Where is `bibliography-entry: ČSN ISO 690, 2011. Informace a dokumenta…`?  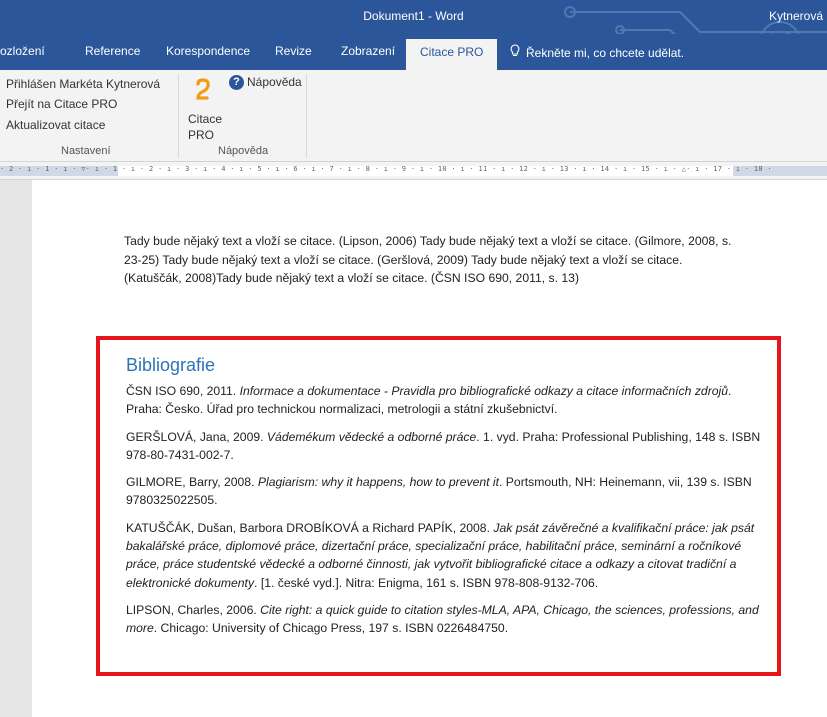 bibliography-entry: ČSN ISO 690, 2011. Informace a dokumenta… is located at coordinates (446, 400).